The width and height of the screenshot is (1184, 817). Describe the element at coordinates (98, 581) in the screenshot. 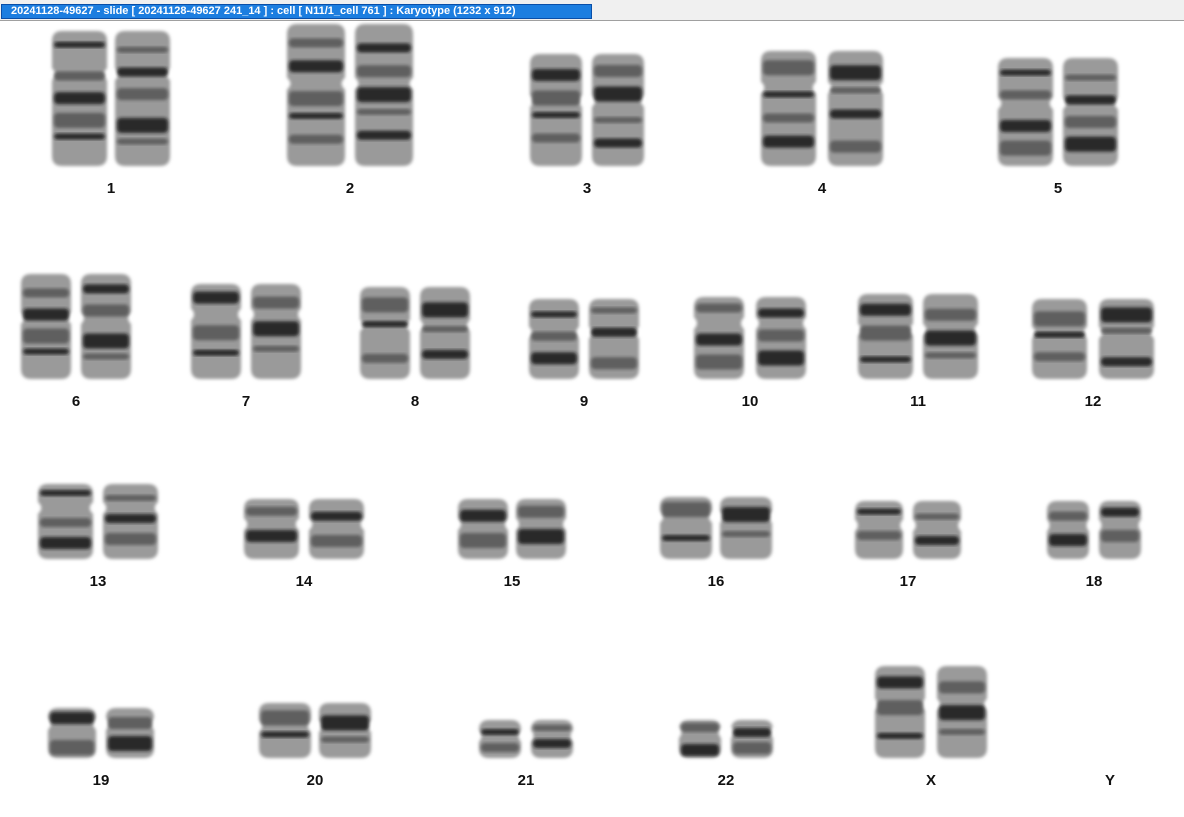

I see `chromosome-label: 13` at that location.